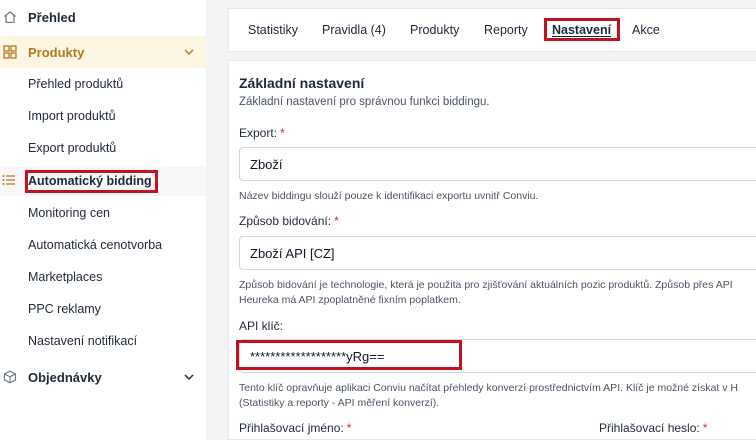 The height and width of the screenshot is (440, 756). I want to click on login-name-label: Přihlašovací jméno: *, so click(295, 428).